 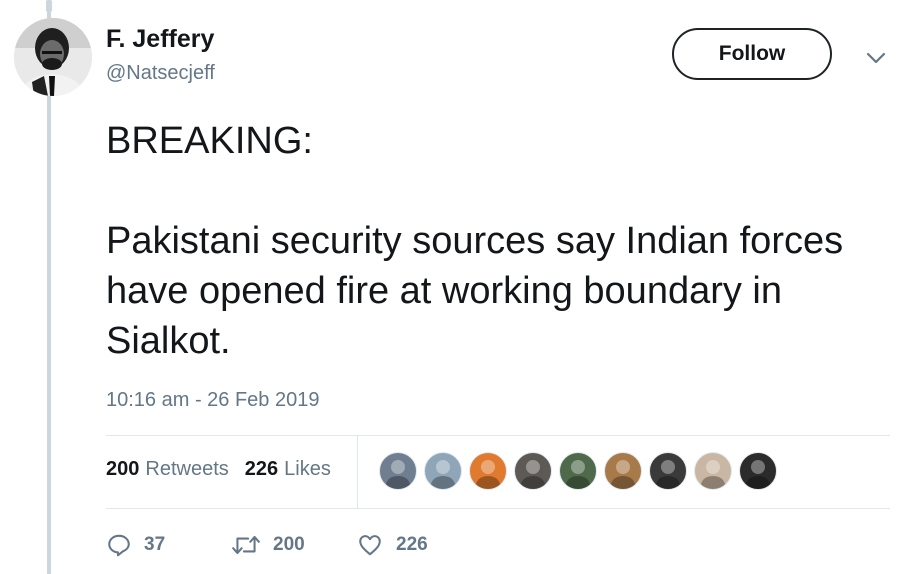 I want to click on likes-stat: 226 Likes, so click(x=288, y=469).